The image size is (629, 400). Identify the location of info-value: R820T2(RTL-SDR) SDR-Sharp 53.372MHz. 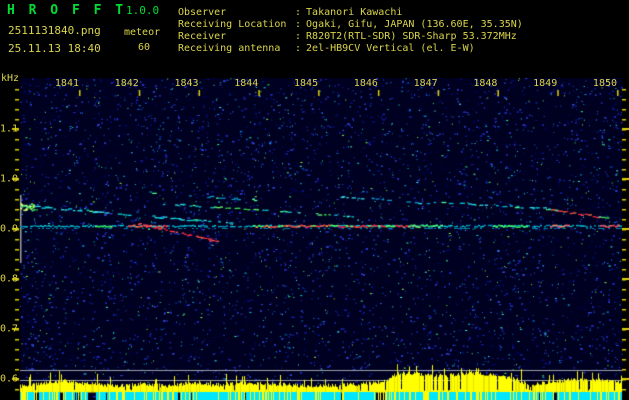
(411, 36).